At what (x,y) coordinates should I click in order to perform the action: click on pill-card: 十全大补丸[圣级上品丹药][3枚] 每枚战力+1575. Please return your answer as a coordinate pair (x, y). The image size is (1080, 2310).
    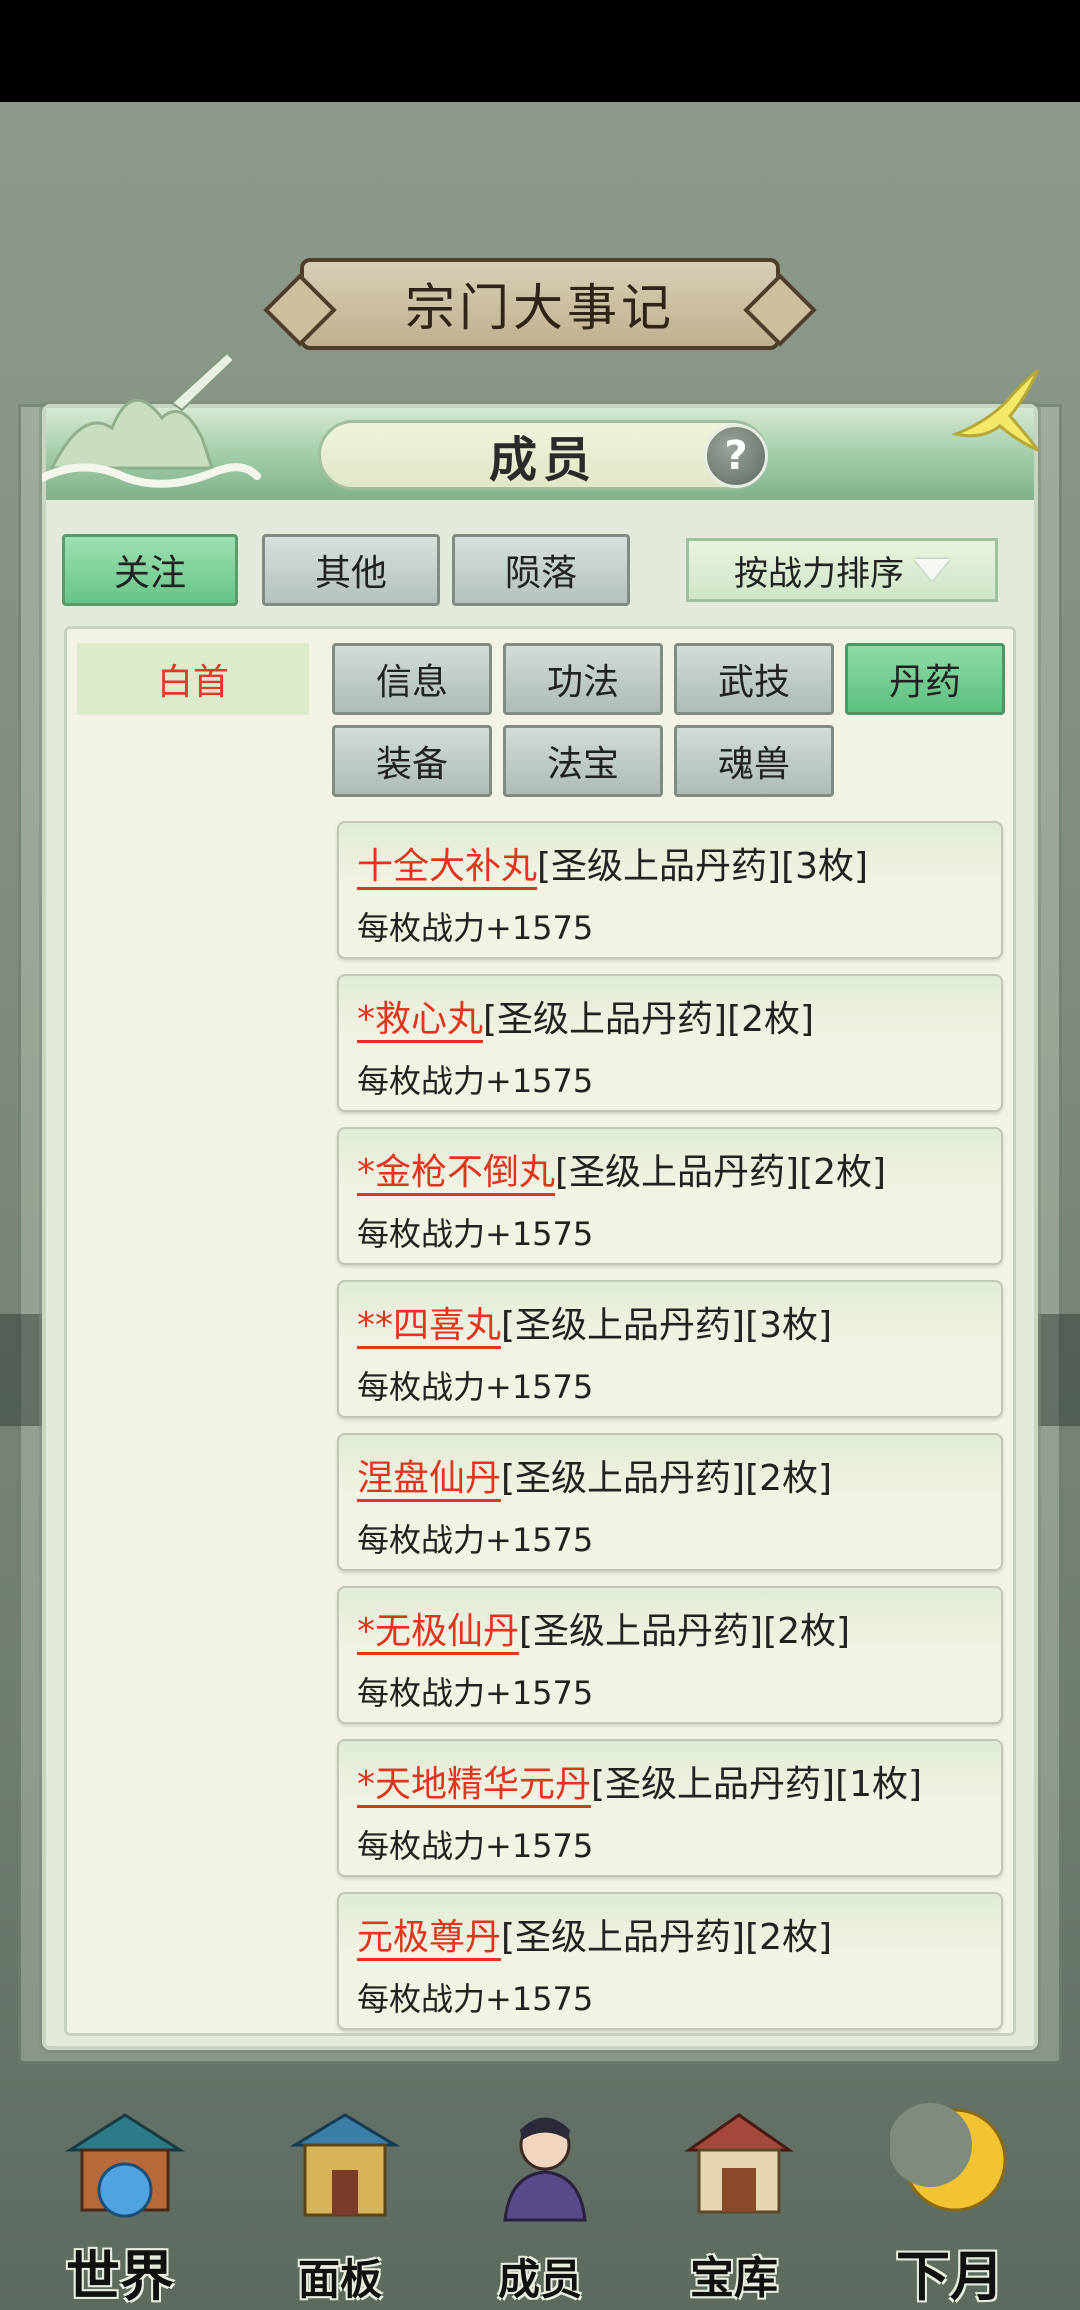
    Looking at the image, I should click on (670, 890).